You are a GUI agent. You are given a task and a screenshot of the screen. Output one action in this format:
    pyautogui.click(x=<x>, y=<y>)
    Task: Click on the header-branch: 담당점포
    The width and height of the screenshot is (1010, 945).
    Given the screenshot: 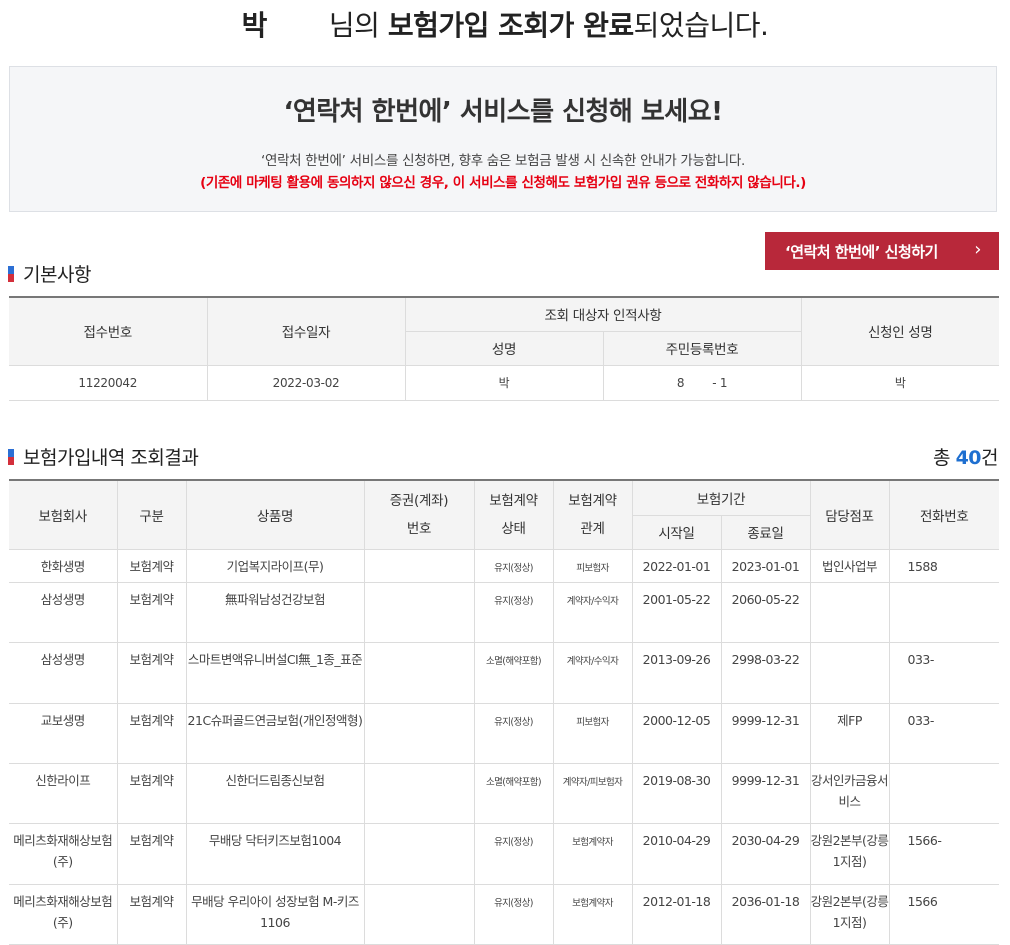 What is the action you would take?
    pyautogui.click(x=849, y=514)
    